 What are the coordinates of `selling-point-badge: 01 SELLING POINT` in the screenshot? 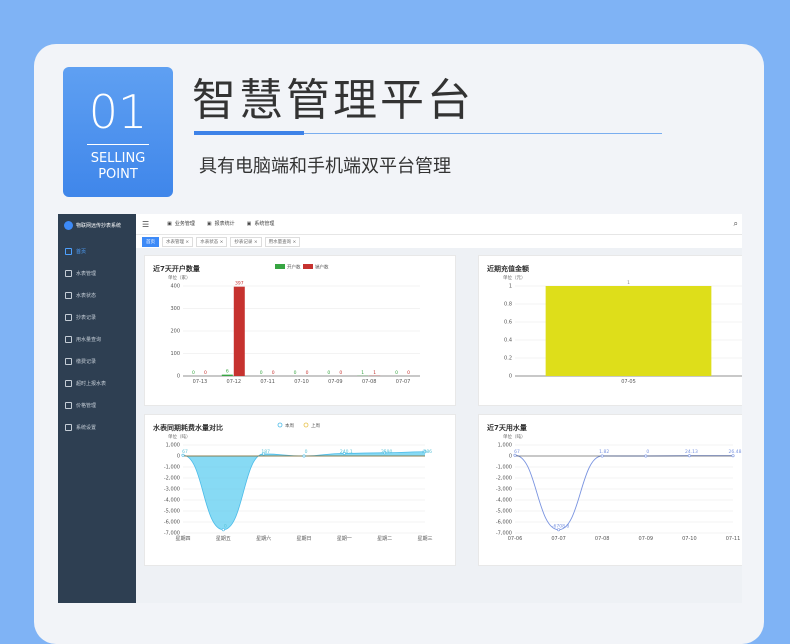 It's located at (118, 132).